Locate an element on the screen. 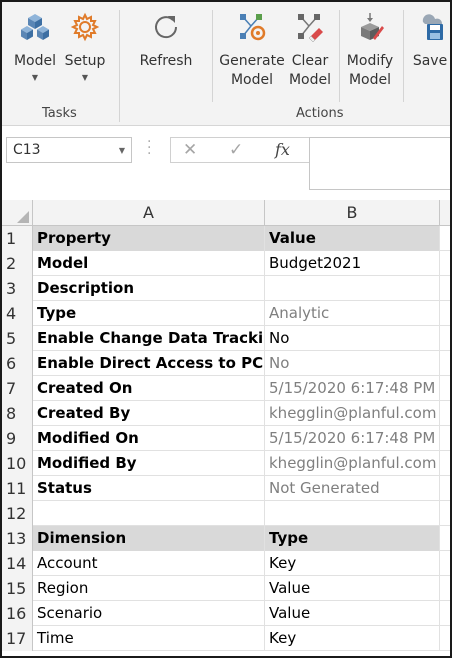  cell-a: Enable Change Data Tracking is located at coordinates (149, 338).